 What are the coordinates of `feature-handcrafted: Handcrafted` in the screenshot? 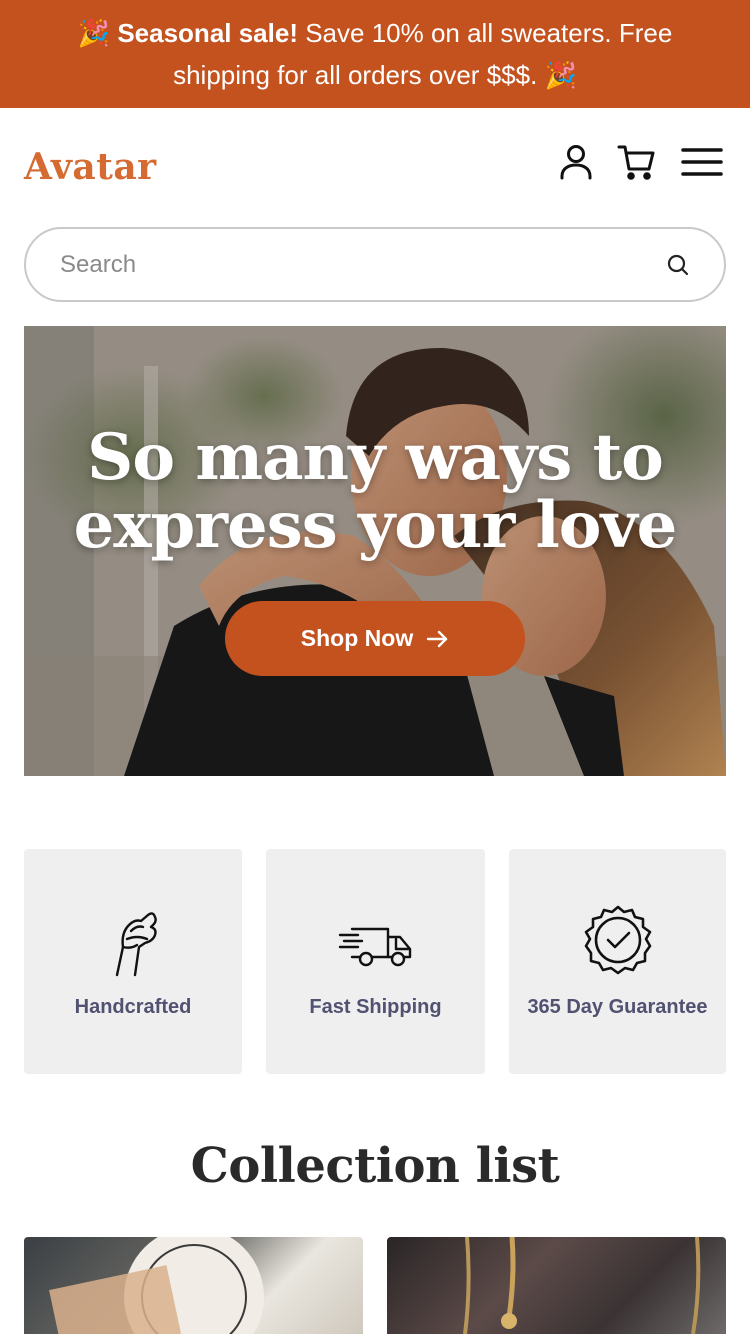 It's located at (133, 961).